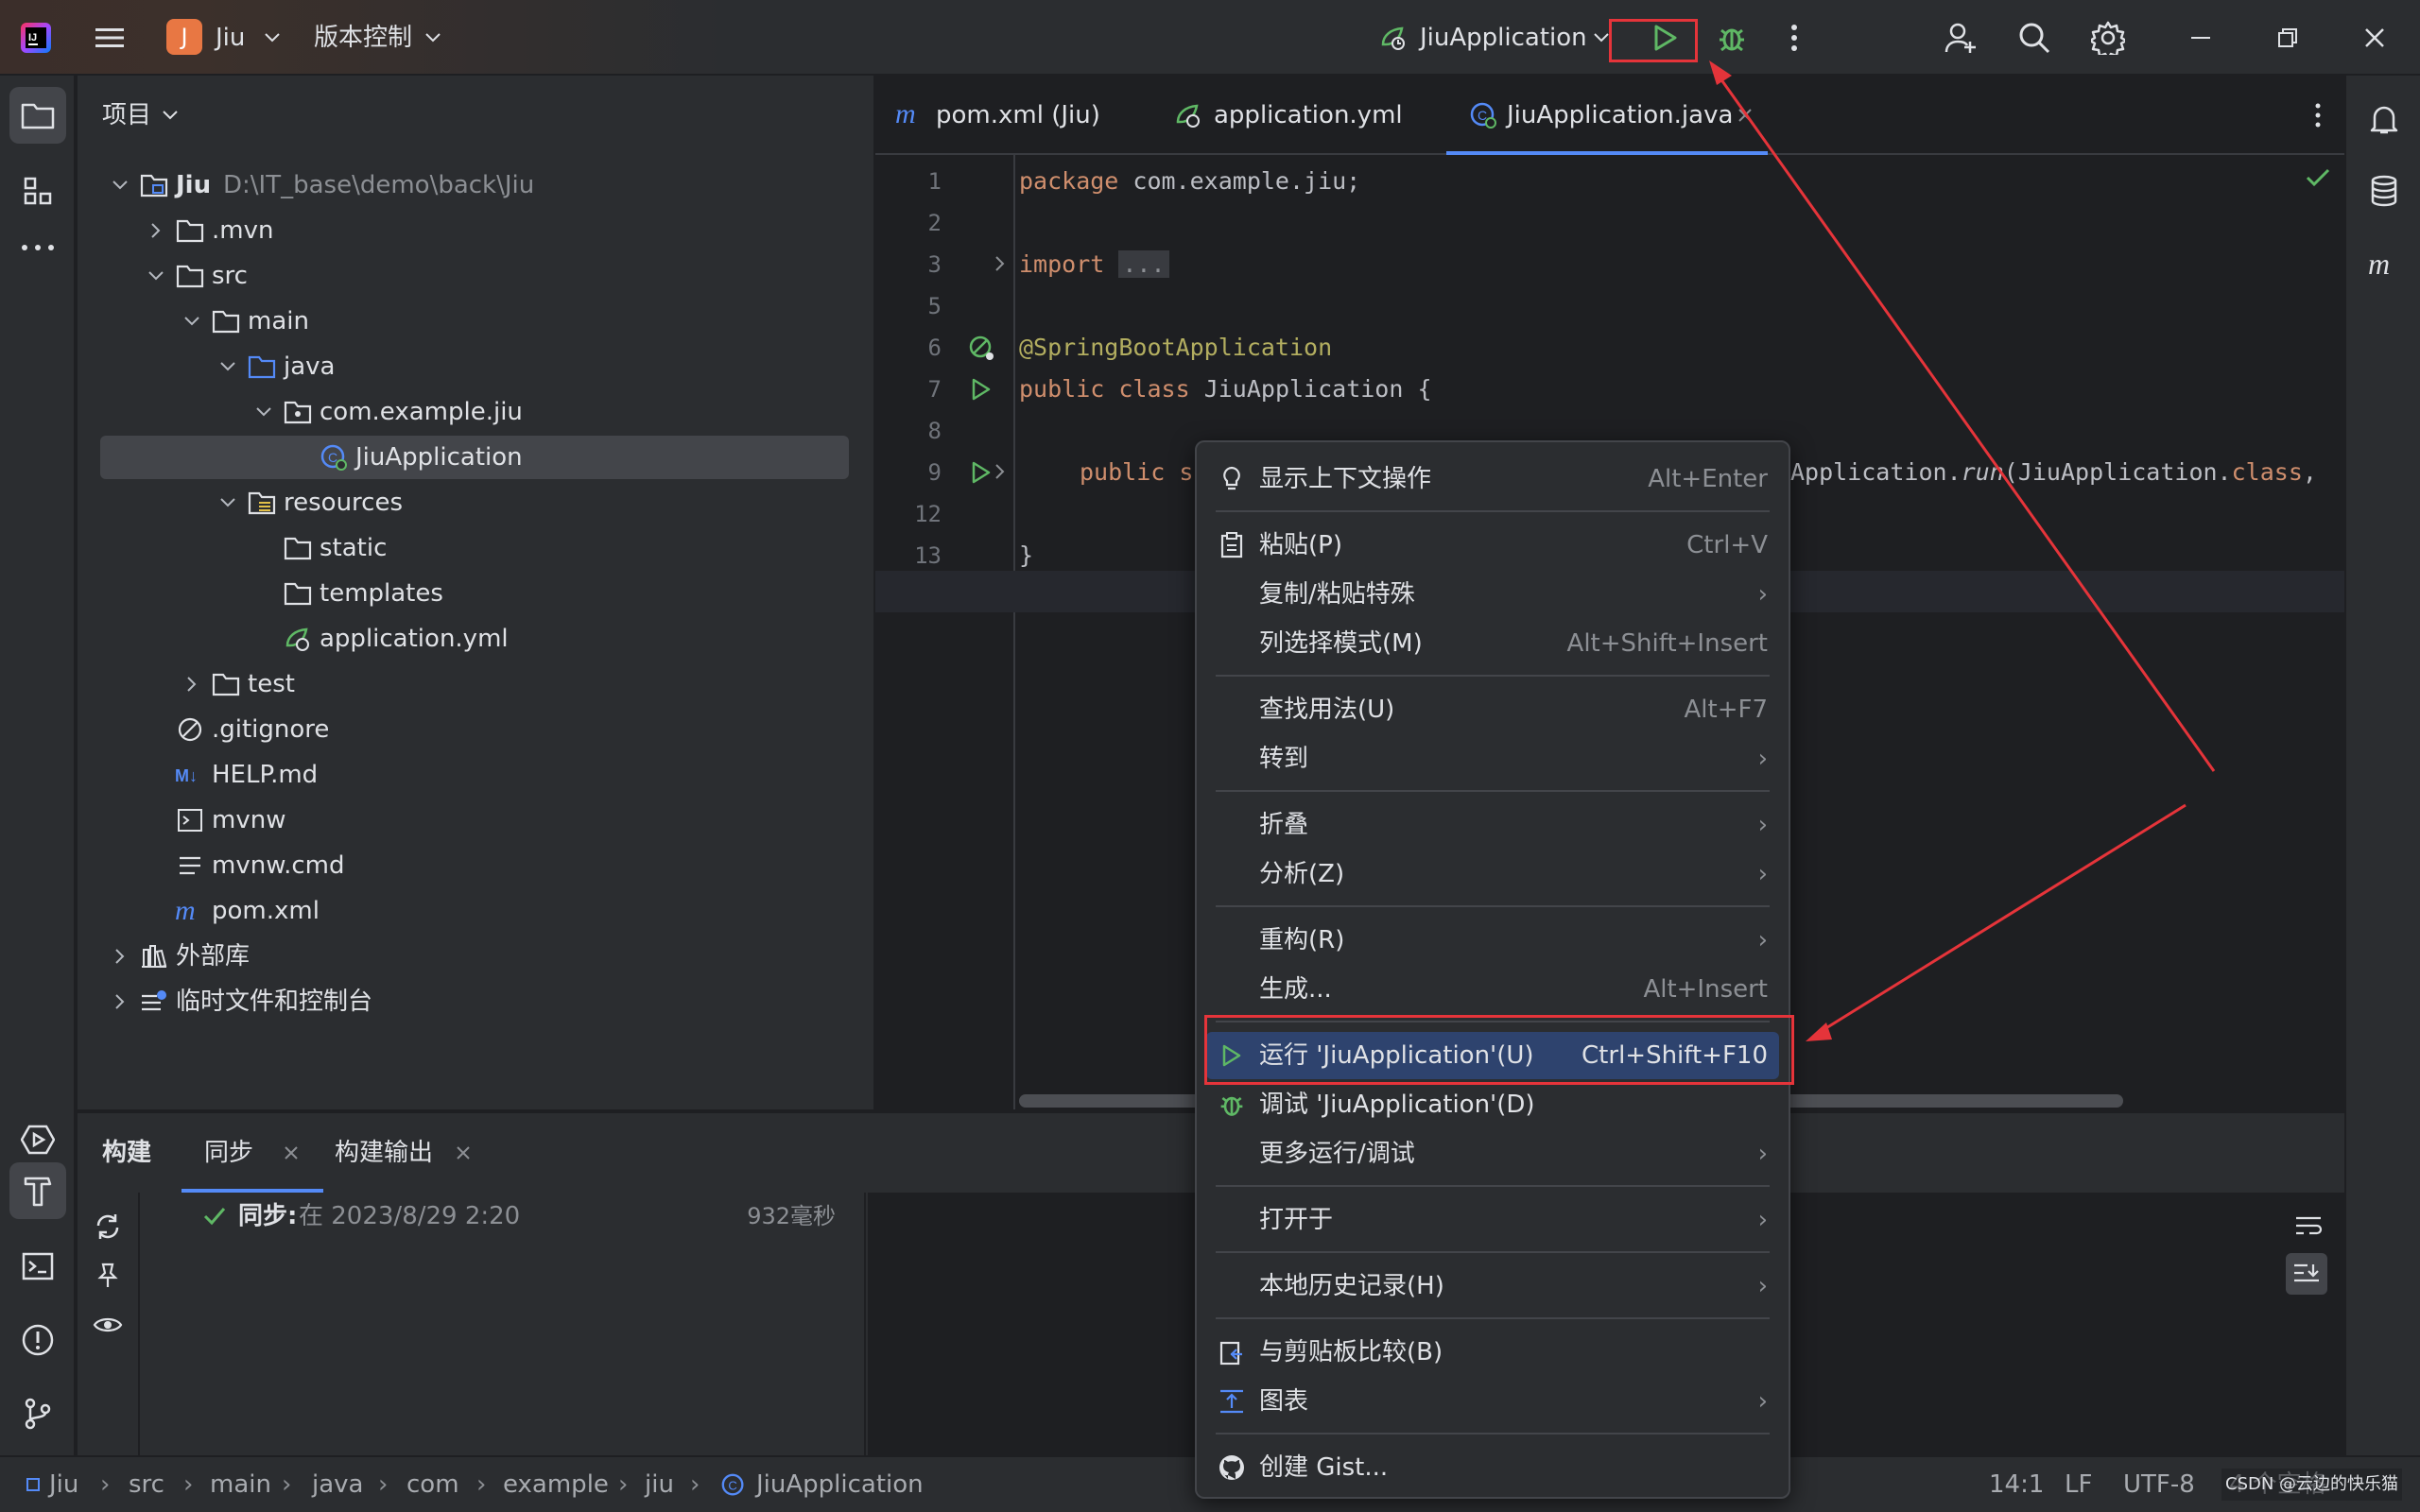 This screenshot has width=2420, height=1512. I want to click on arrow-to-run-button, so click(1965, 421).